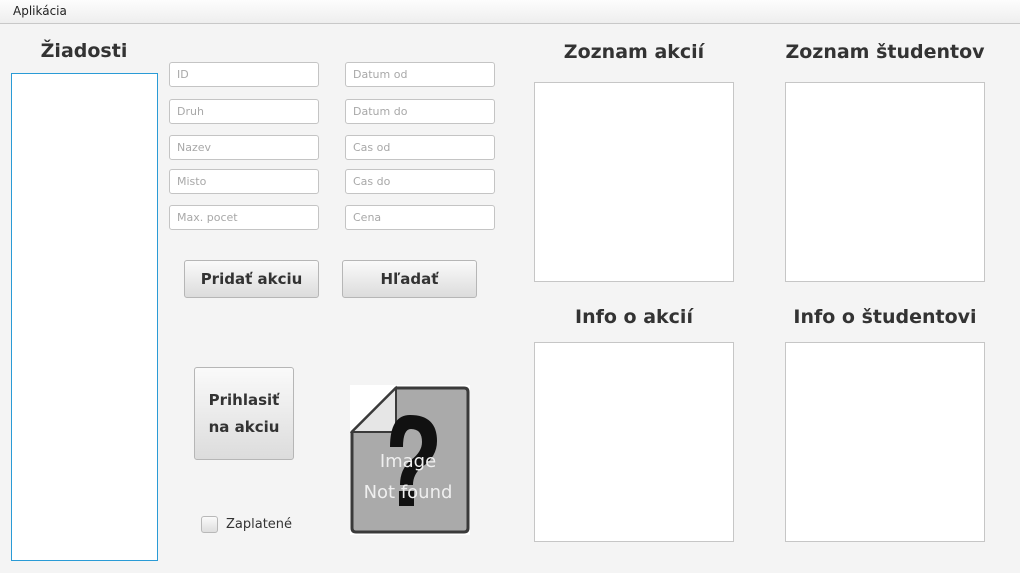 The width and height of the screenshot is (1020, 573). Describe the element at coordinates (420, 111) in the screenshot. I see `datum-do-field` at that location.